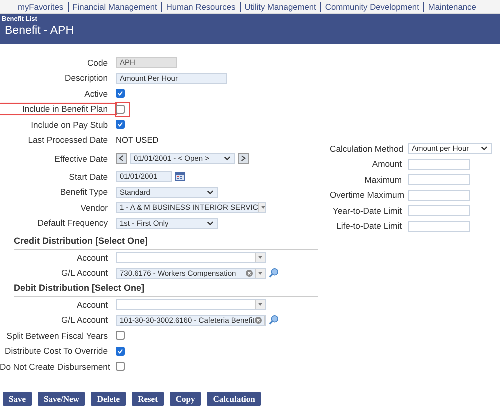 This screenshot has height=415, width=500. What do you see at coordinates (86, 78) in the screenshot?
I see `field-label: Description` at bounding box center [86, 78].